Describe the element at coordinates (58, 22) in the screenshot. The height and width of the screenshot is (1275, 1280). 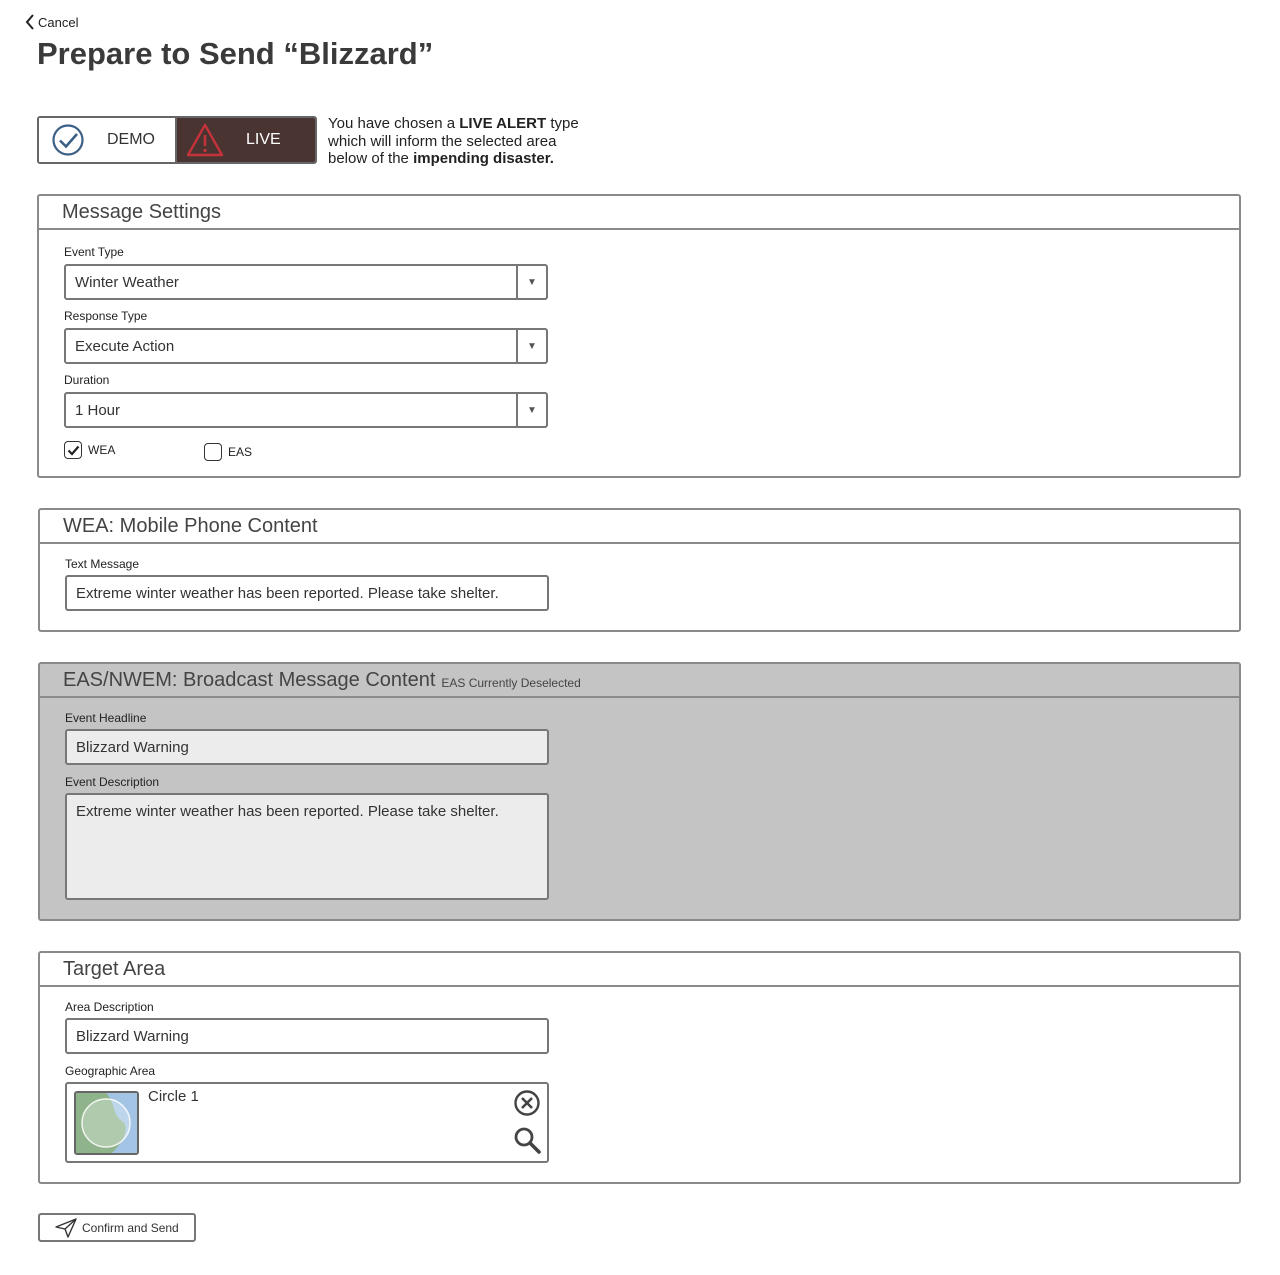
I see `cancel-label: Cancel` at that location.